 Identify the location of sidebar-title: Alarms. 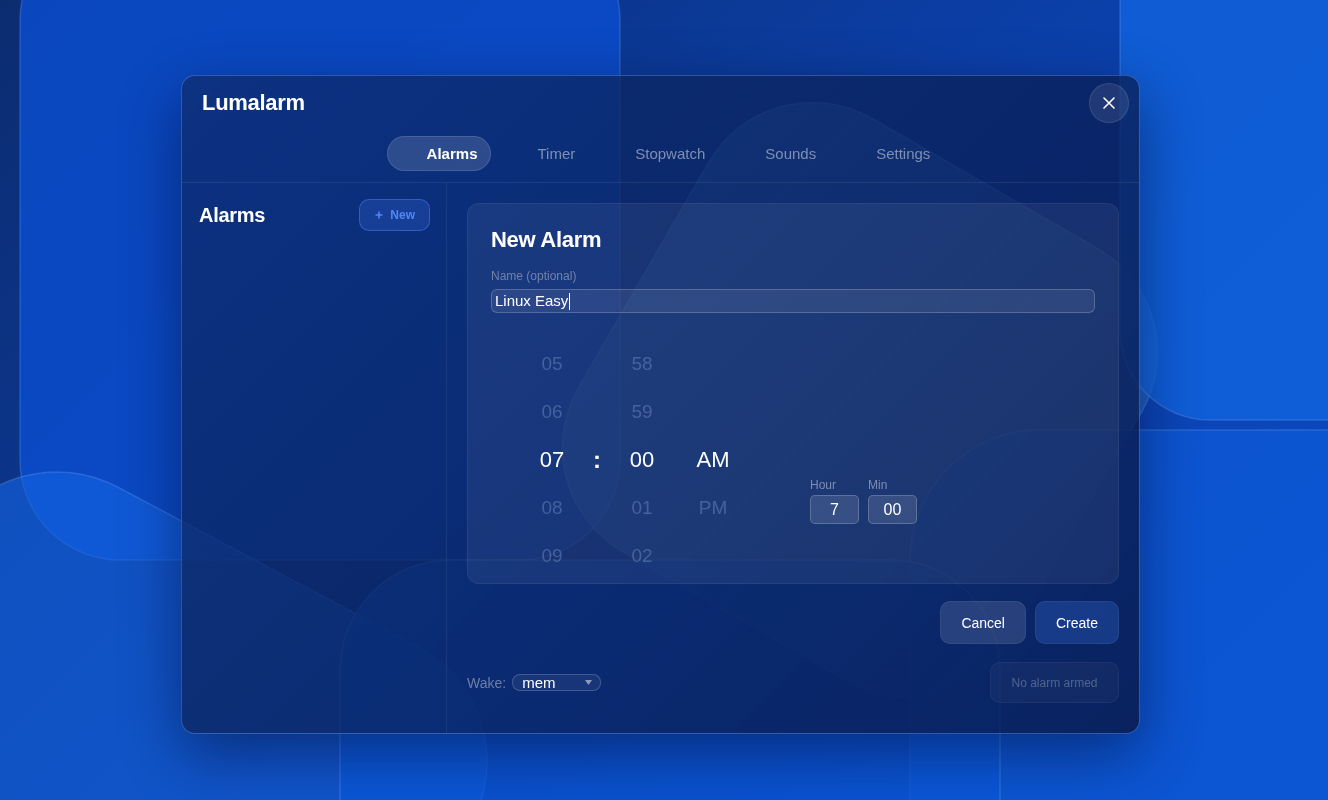
(232, 215).